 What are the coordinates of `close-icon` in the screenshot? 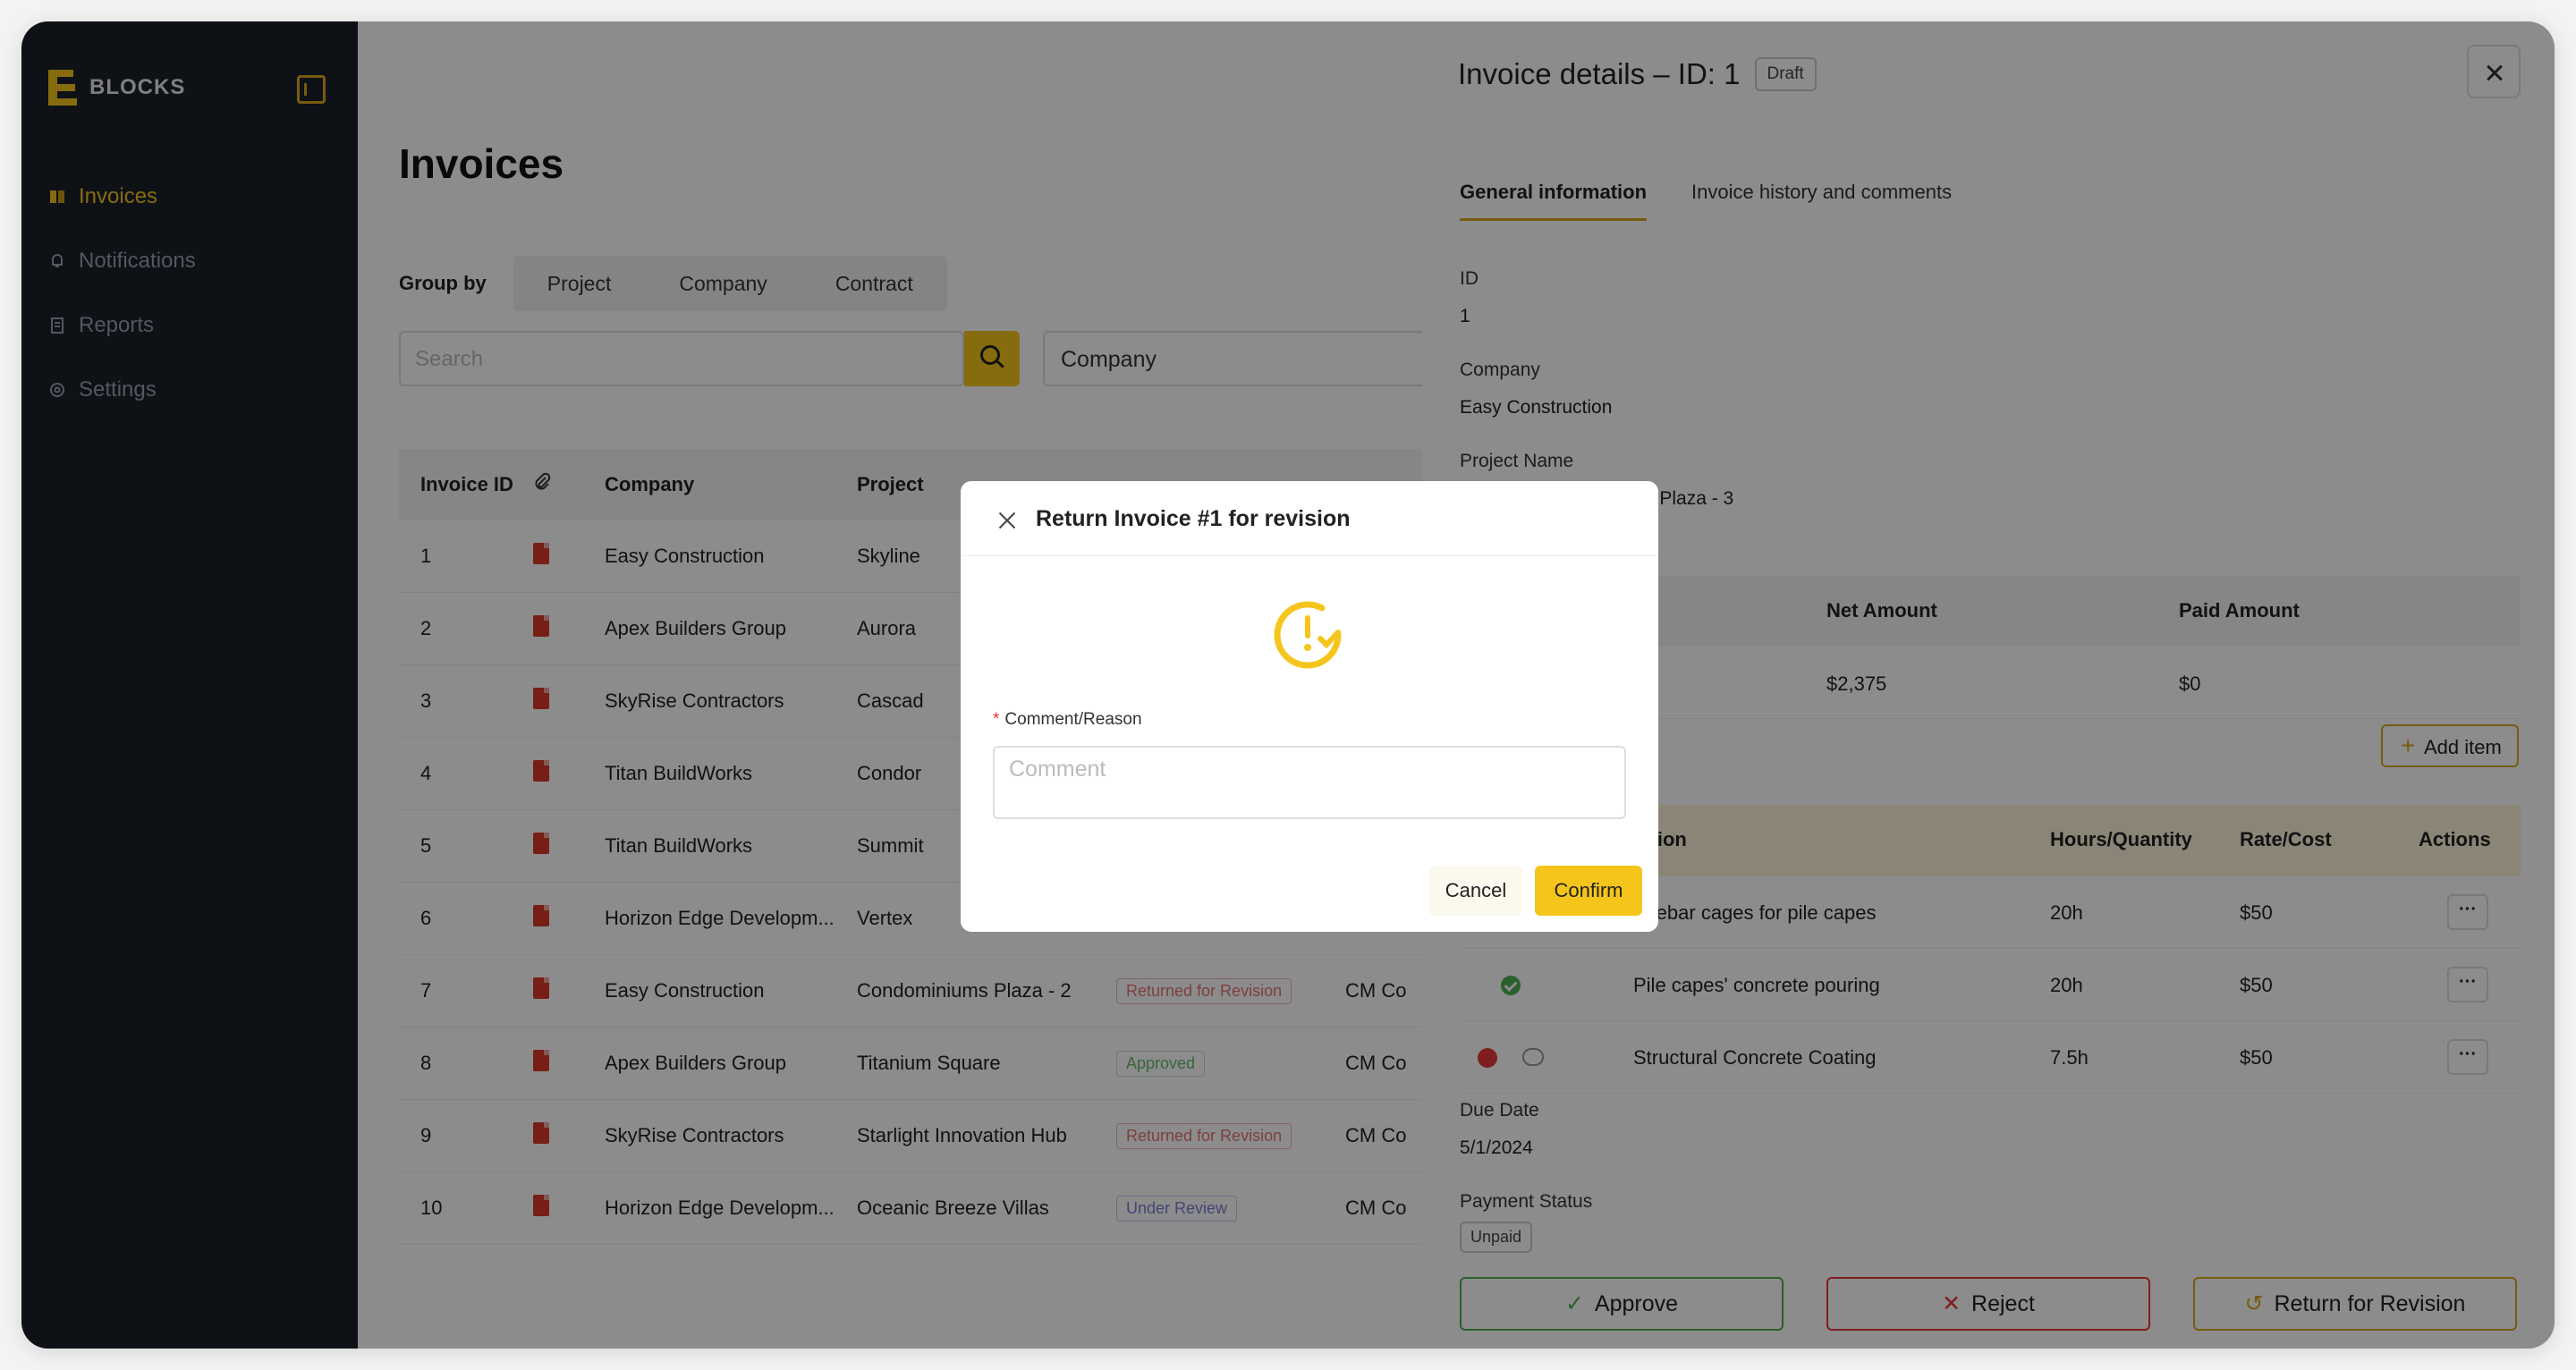 It's located at (1007, 520).